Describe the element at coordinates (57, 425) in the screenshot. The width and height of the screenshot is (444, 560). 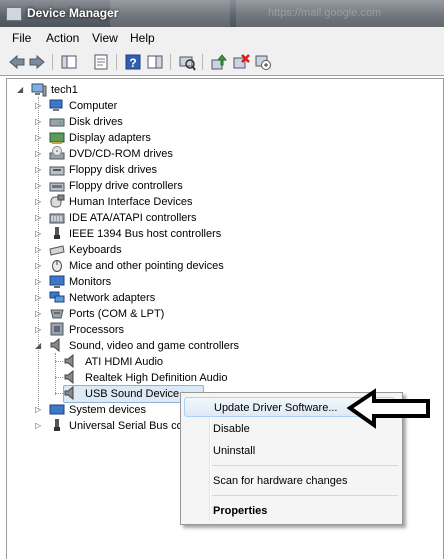
I see `usb-icon` at that location.